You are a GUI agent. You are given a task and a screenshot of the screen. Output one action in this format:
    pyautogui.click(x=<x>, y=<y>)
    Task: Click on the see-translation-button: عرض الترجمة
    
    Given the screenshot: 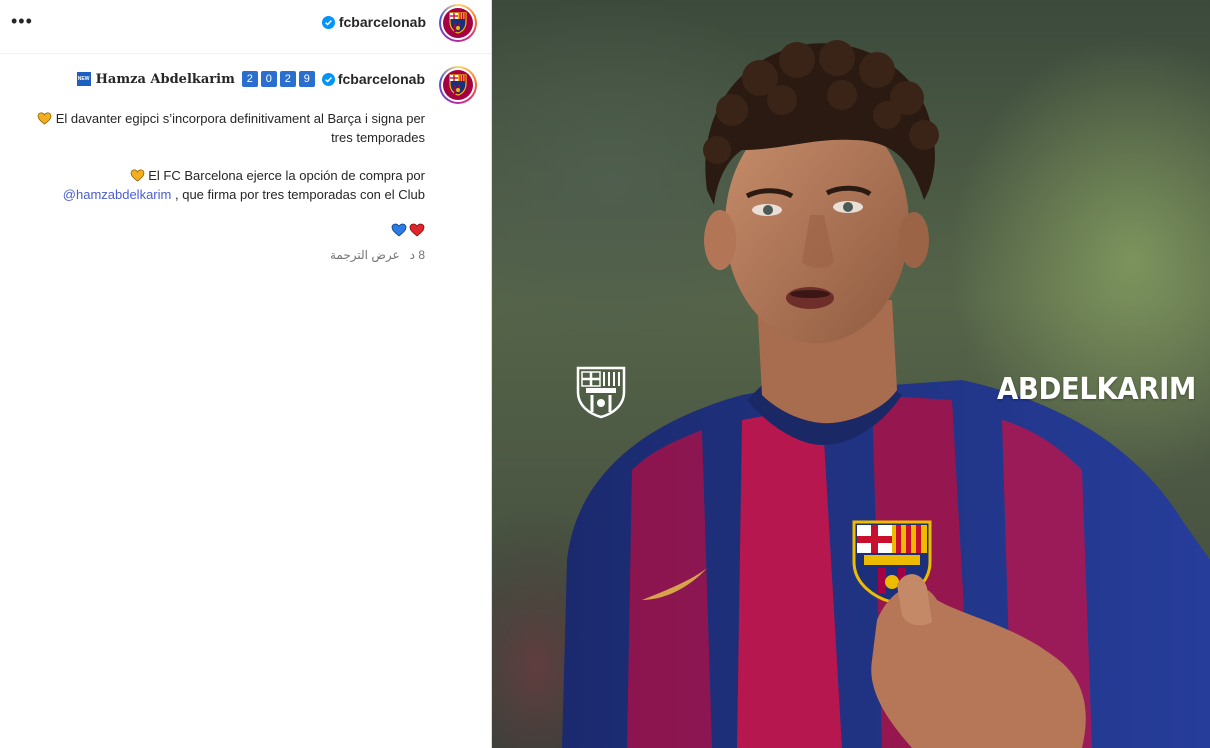 What is the action you would take?
    pyautogui.click(x=365, y=255)
    